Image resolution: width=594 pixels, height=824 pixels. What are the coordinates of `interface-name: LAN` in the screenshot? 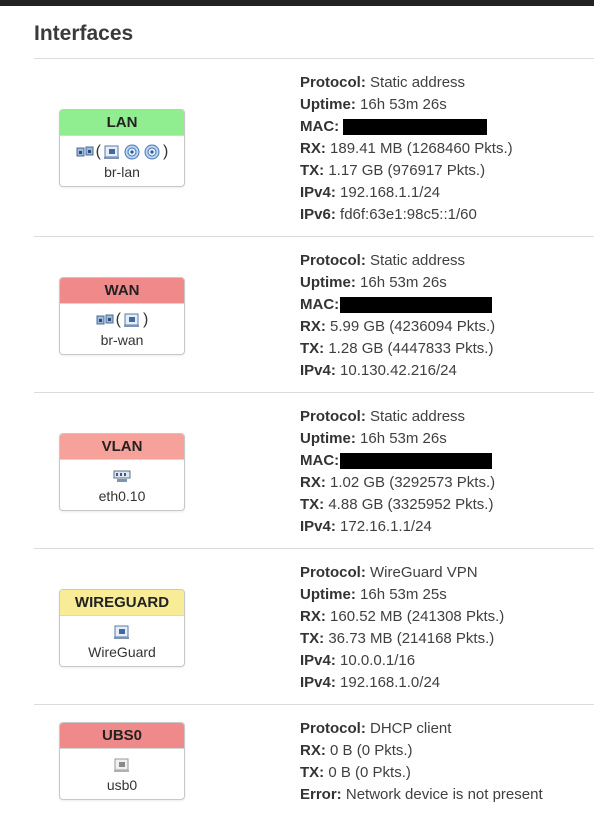 It's located at (122, 123).